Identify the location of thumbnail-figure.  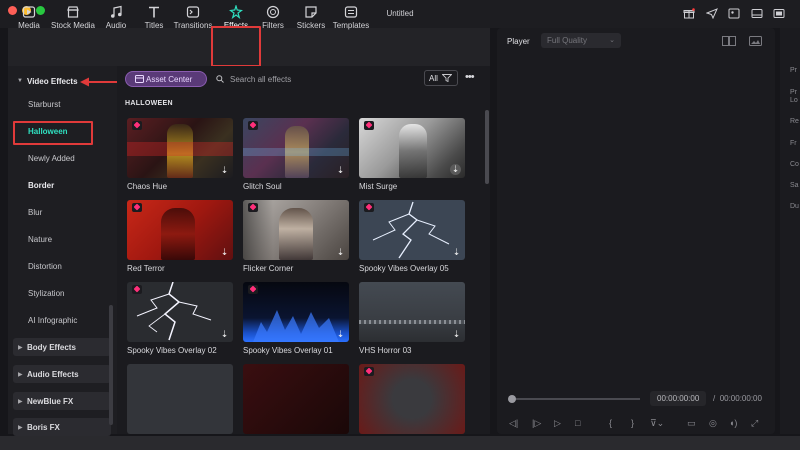
(178, 234).